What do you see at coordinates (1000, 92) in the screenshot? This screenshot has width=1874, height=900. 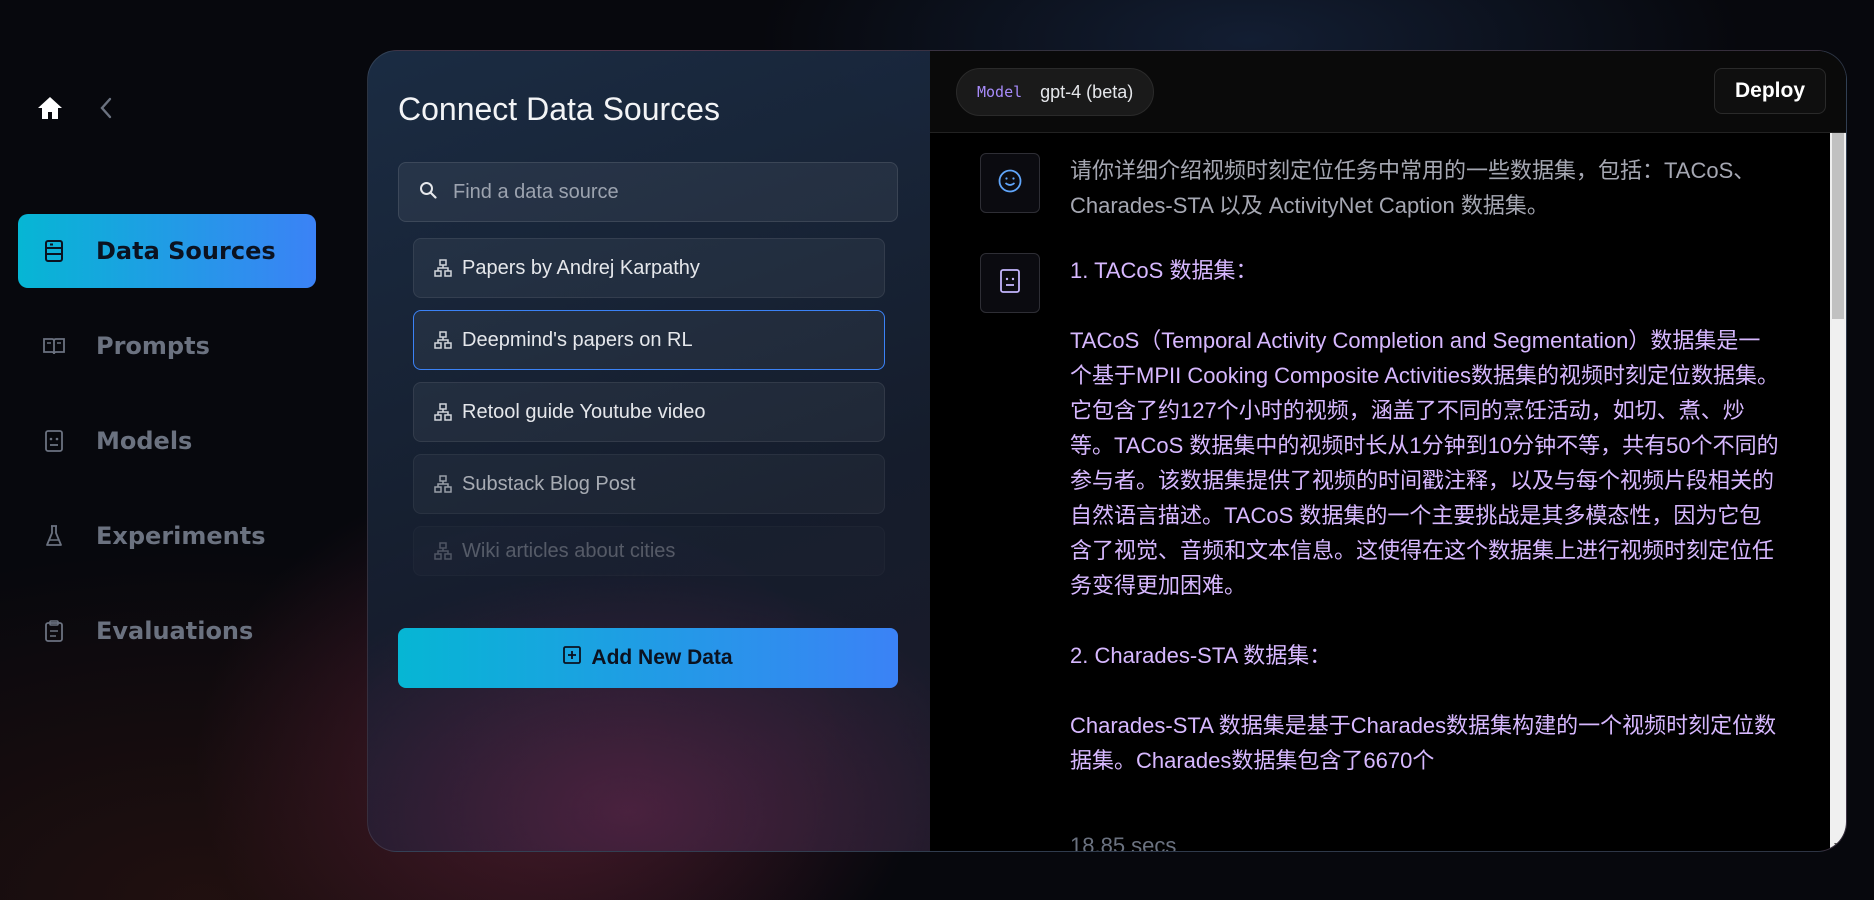 I see `model-tag: Model` at bounding box center [1000, 92].